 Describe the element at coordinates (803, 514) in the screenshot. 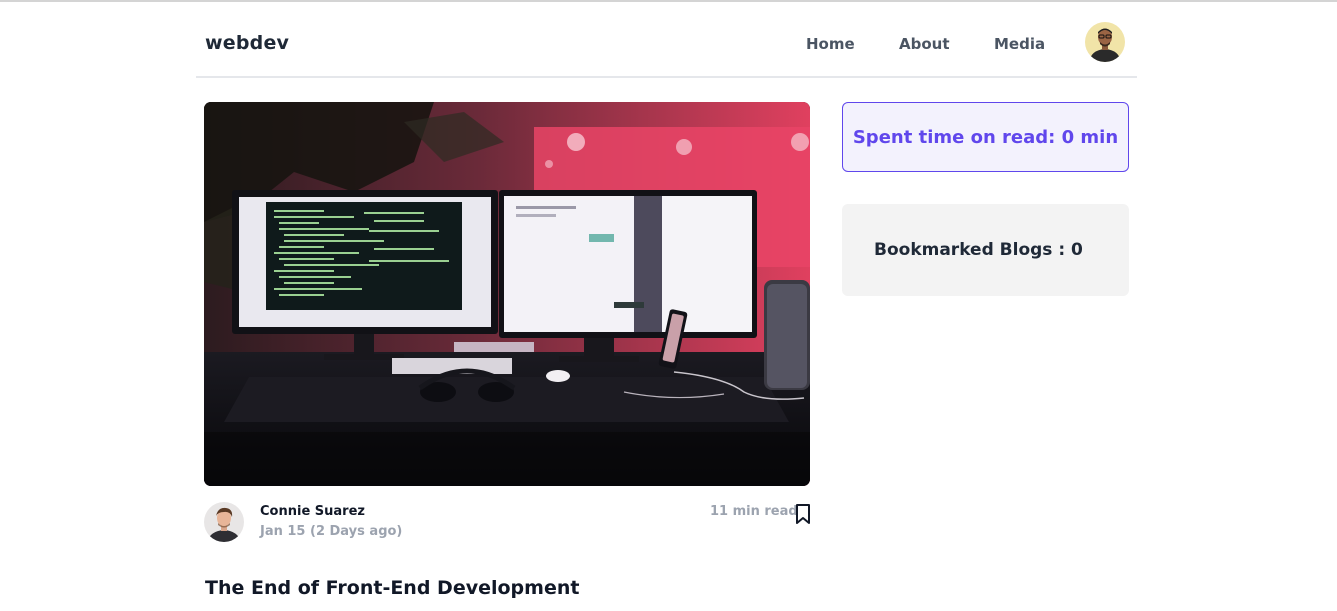

I see `bookmark-icon` at that location.